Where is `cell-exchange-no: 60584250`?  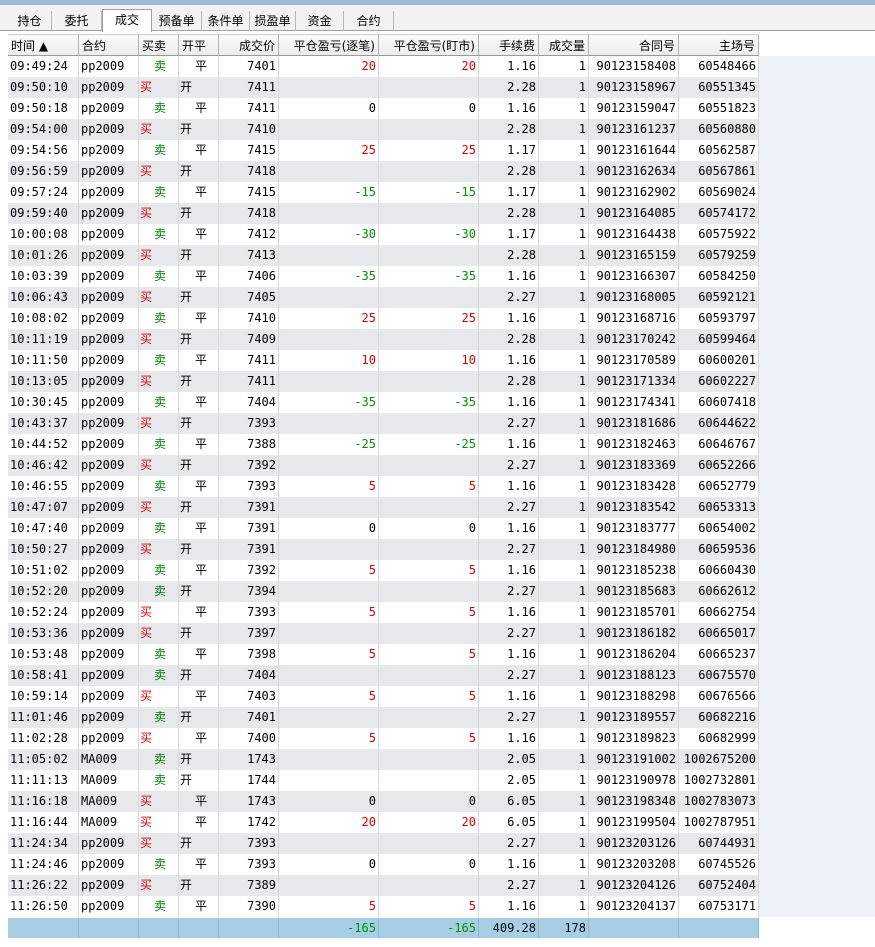
cell-exchange-no: 60584250 is located at coordinates (719, 276).